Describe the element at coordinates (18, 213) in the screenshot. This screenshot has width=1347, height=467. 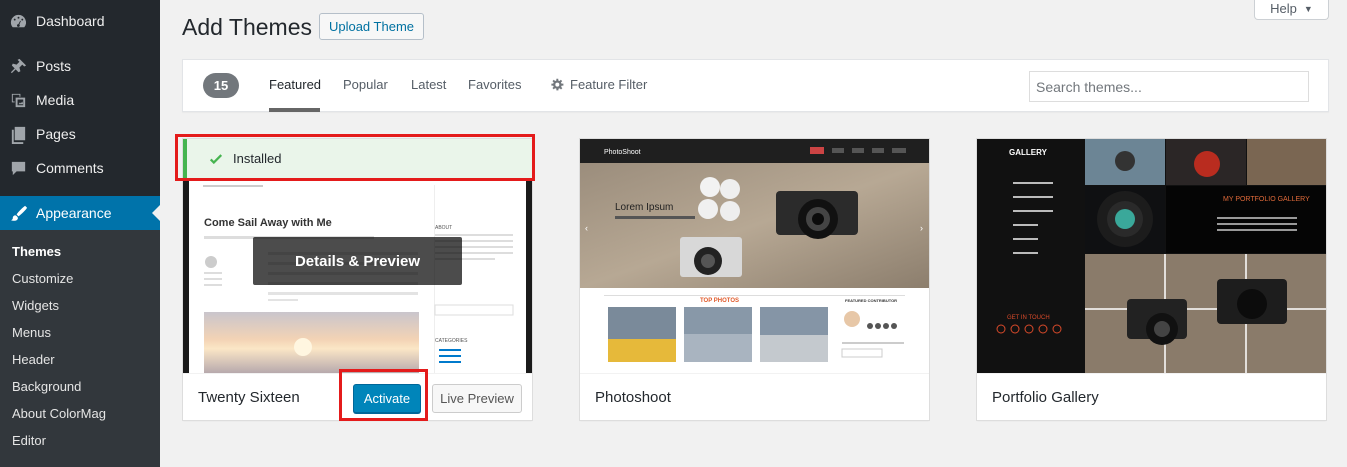
I see `paintbrush-icon` at that location.